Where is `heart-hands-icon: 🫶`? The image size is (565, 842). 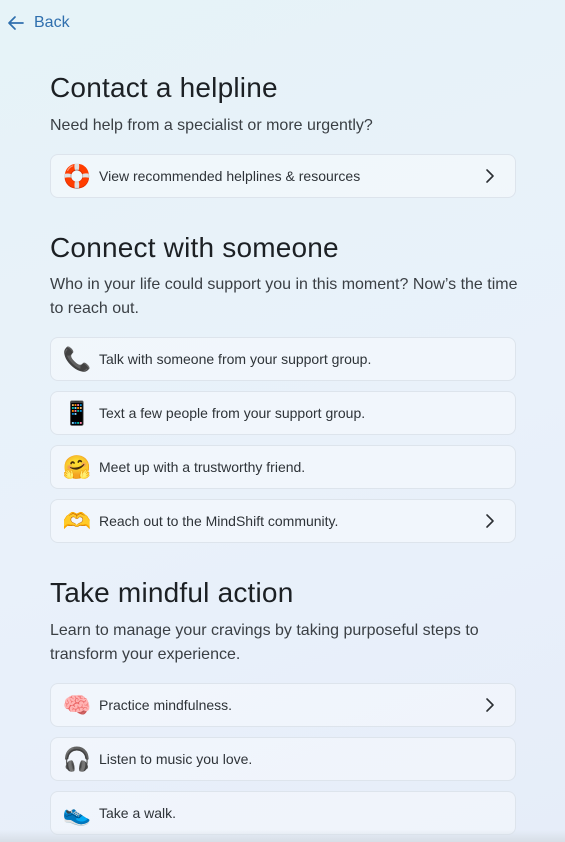
heart-hands-icon: 🫶 is located at coordinates (77, 520).